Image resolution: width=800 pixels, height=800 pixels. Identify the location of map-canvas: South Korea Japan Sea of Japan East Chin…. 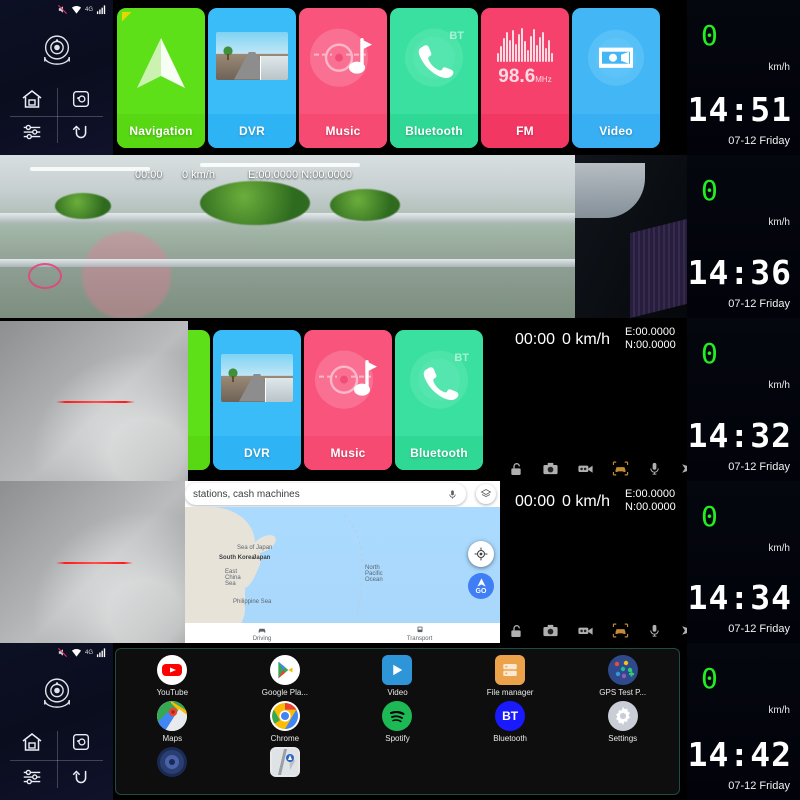
(342, 565).